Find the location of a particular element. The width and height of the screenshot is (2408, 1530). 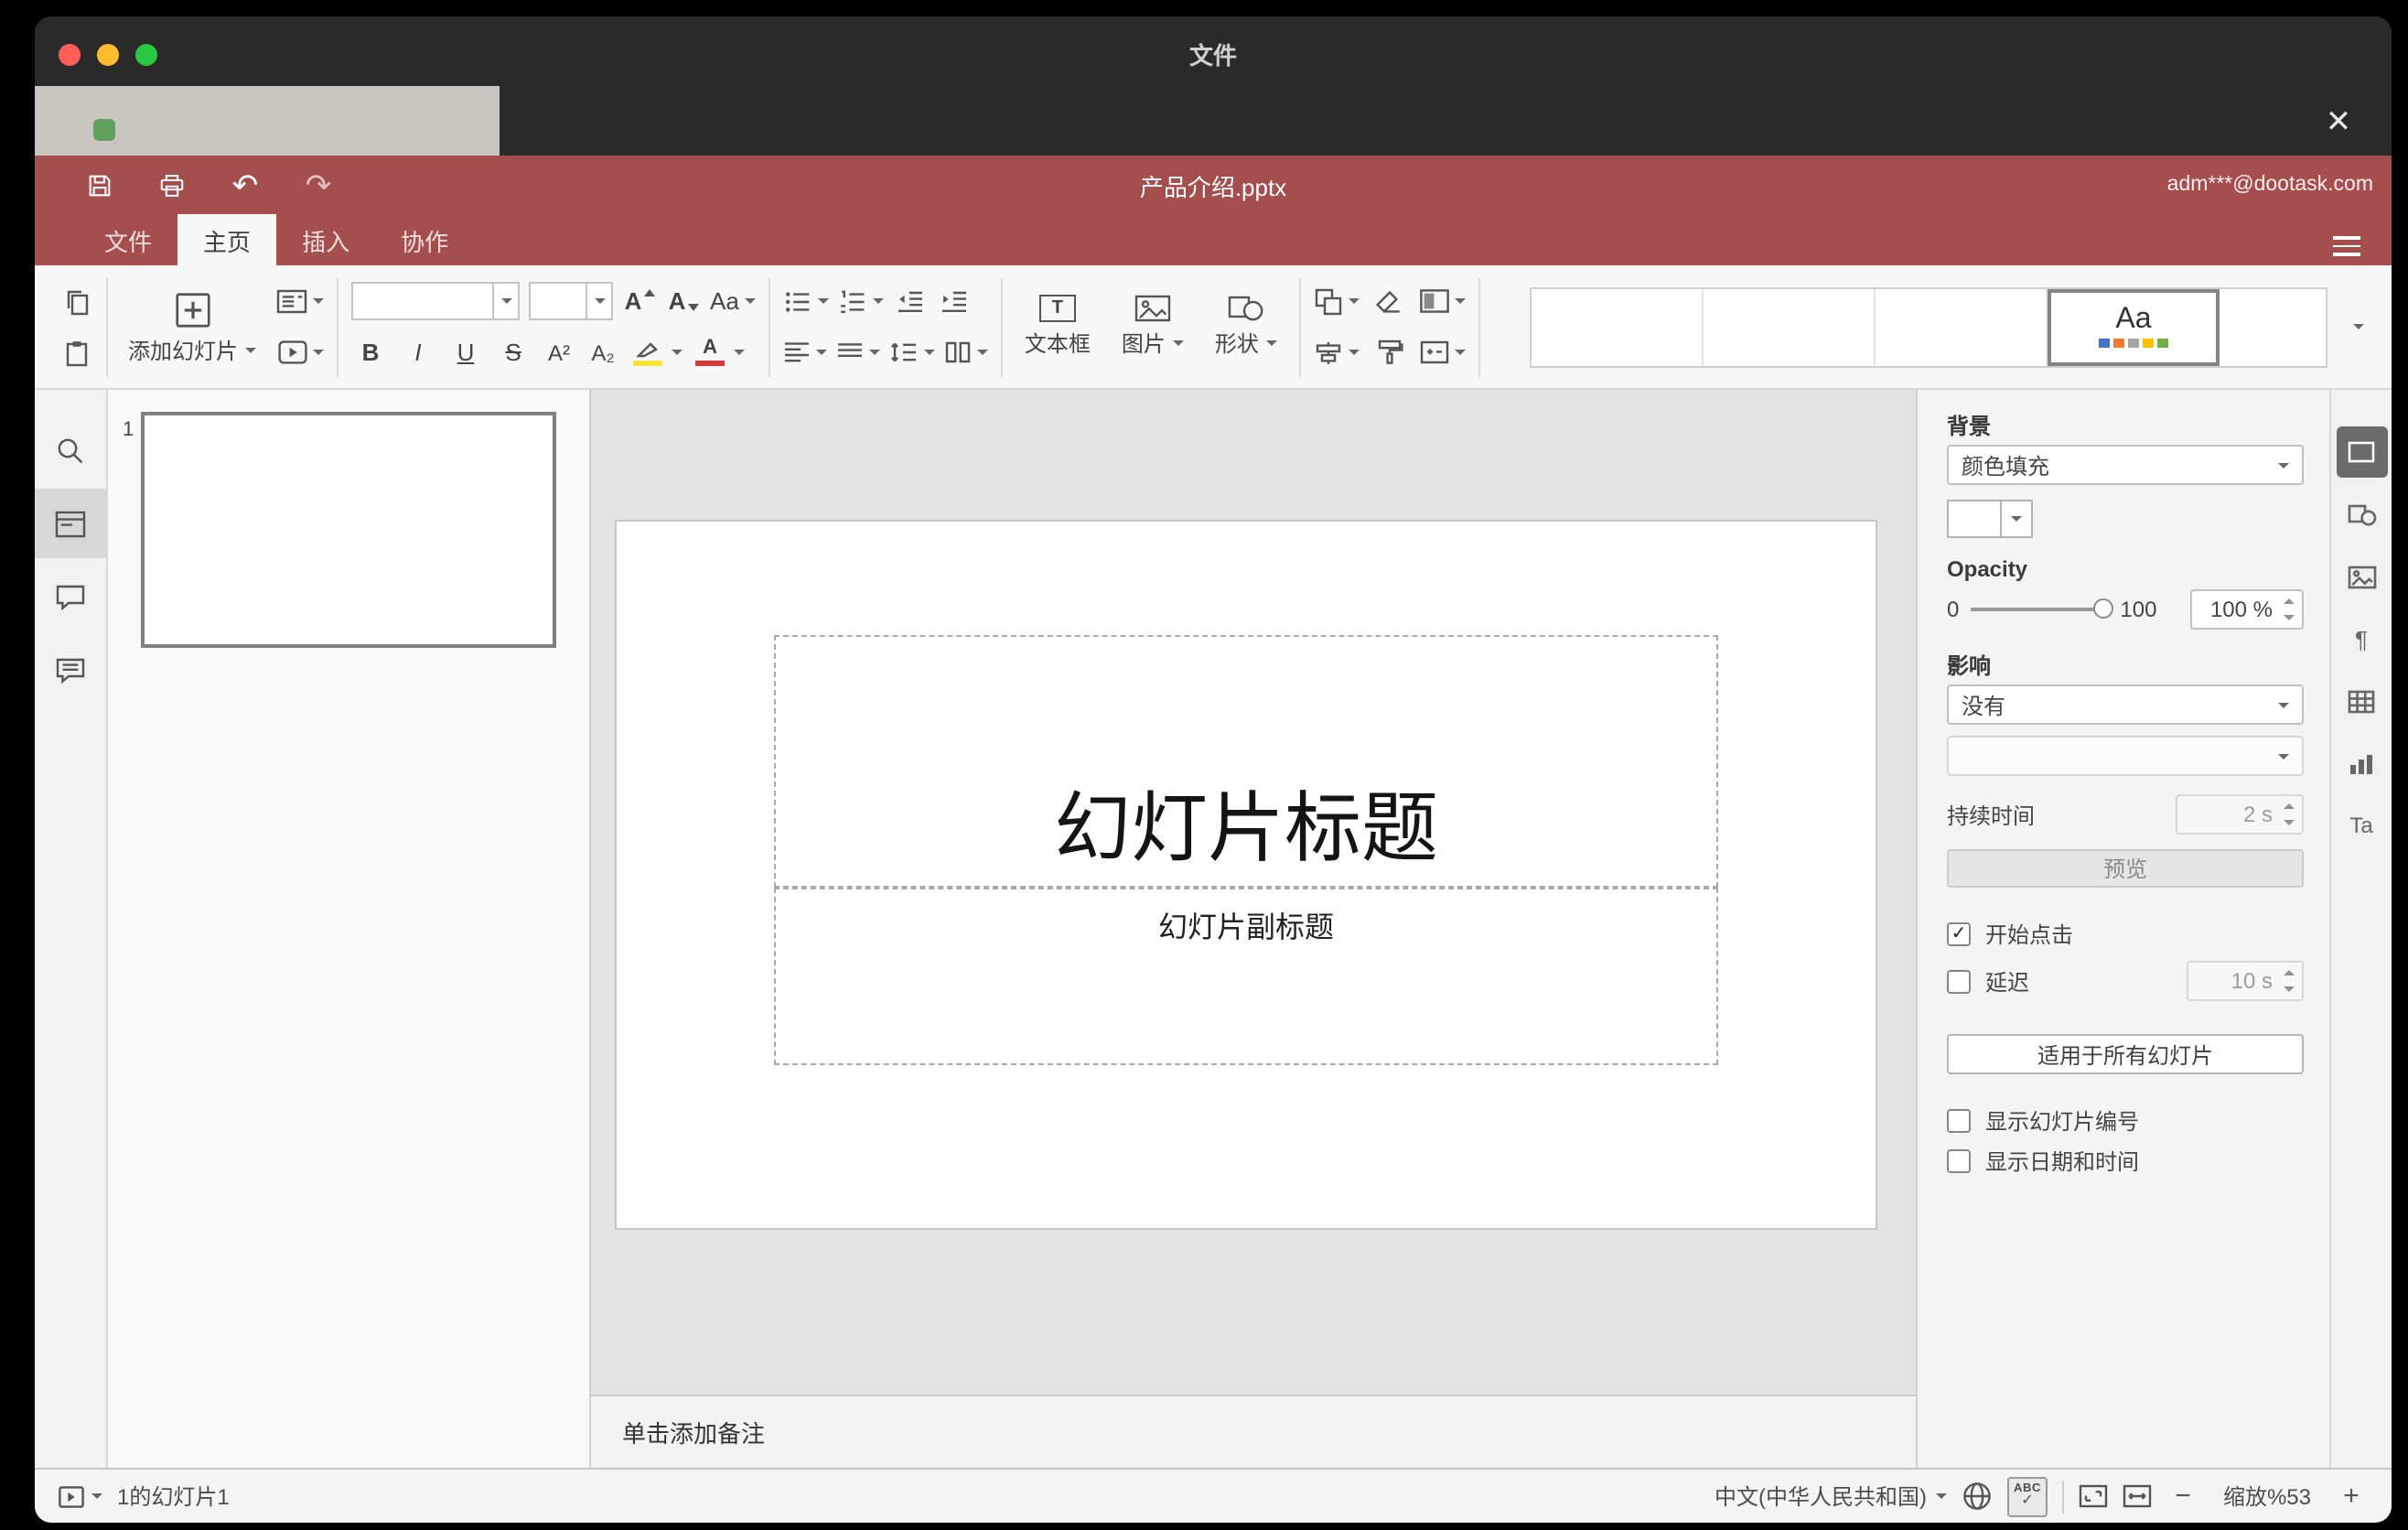

horizontal-align-button is located at coordinates (805, 352).